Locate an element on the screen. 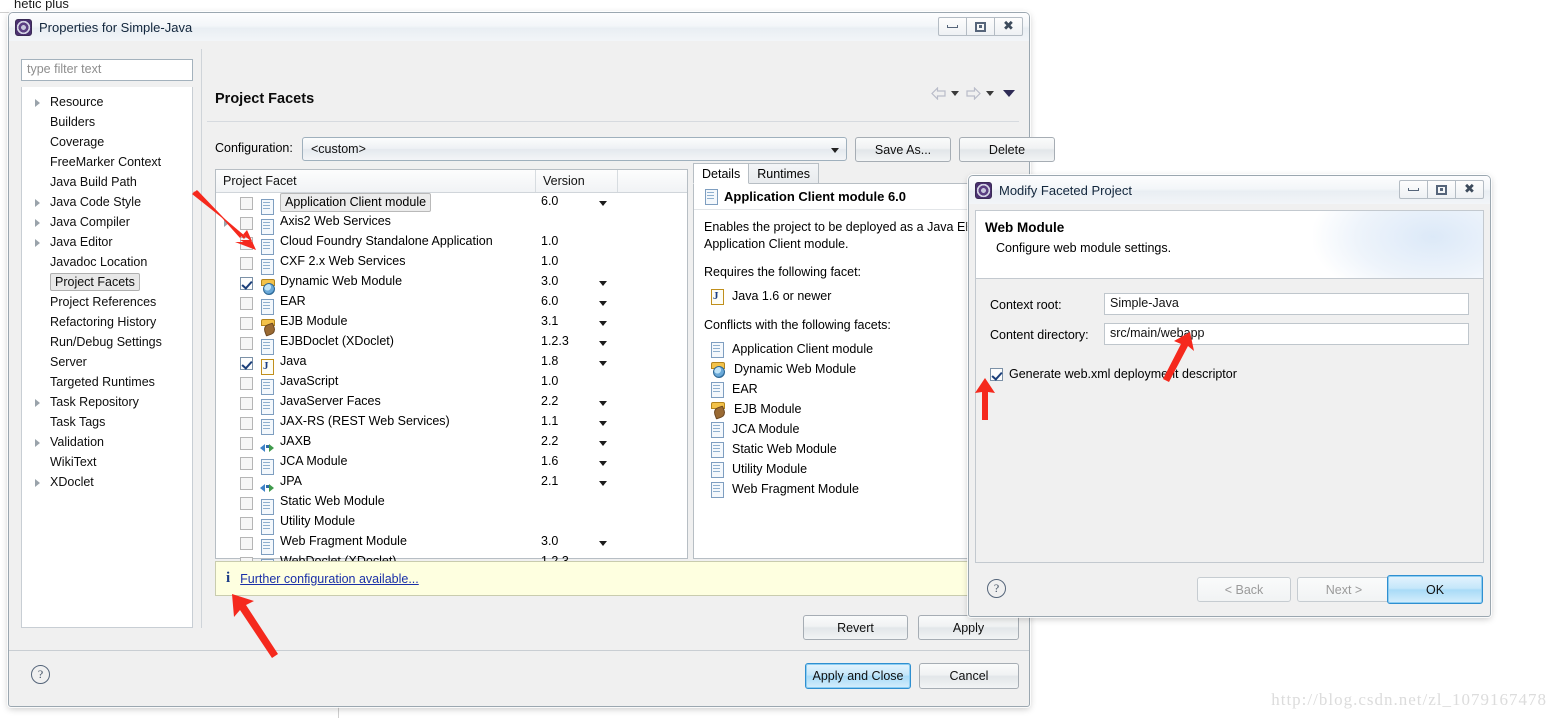  pane-splitter is located at coordinates (201, 338).